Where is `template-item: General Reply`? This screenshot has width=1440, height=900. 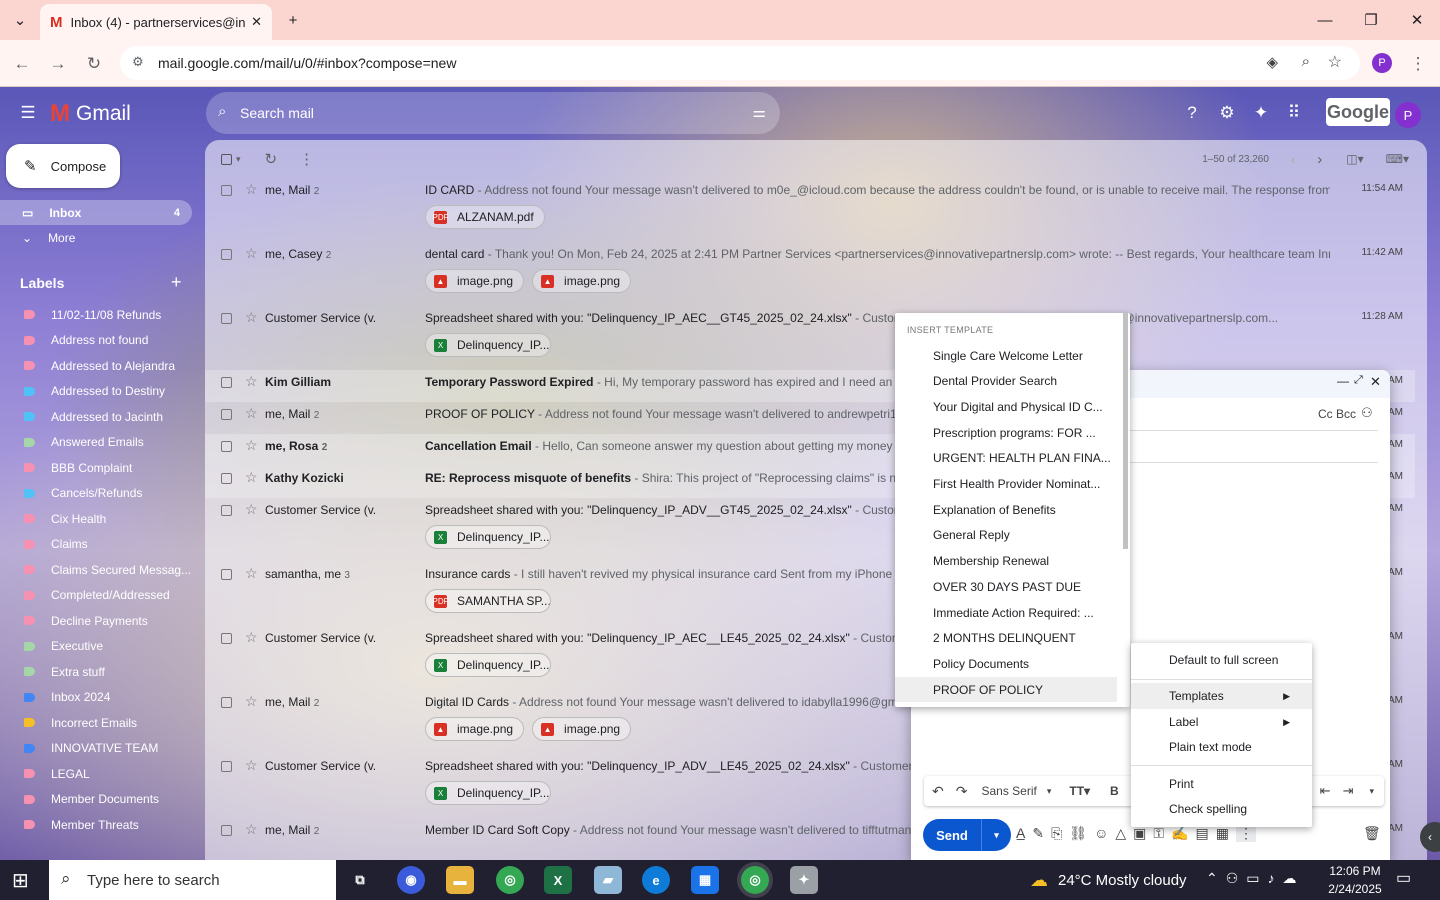 template-item: General Reply is located at coordinates (1006, 535).